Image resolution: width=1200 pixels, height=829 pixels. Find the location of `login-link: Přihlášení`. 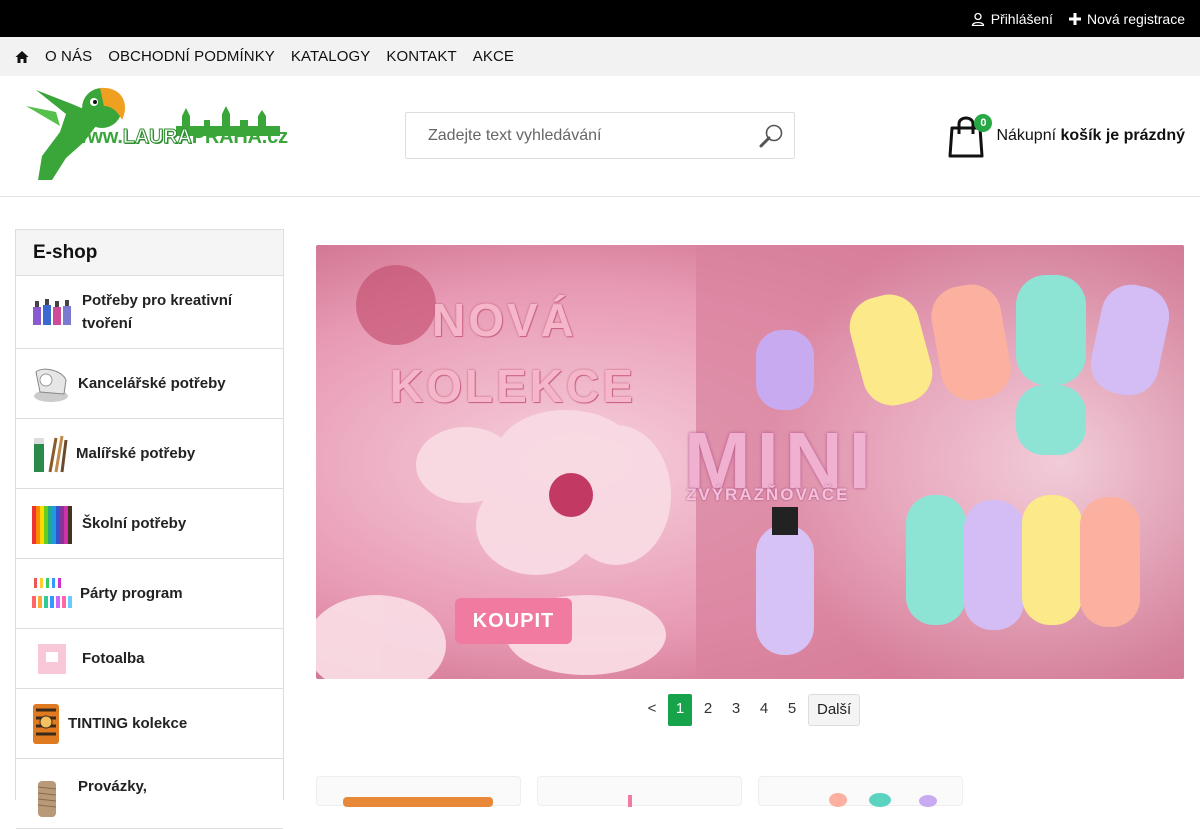

login-link: Přihlášení is located at coordinates (1012, 19).